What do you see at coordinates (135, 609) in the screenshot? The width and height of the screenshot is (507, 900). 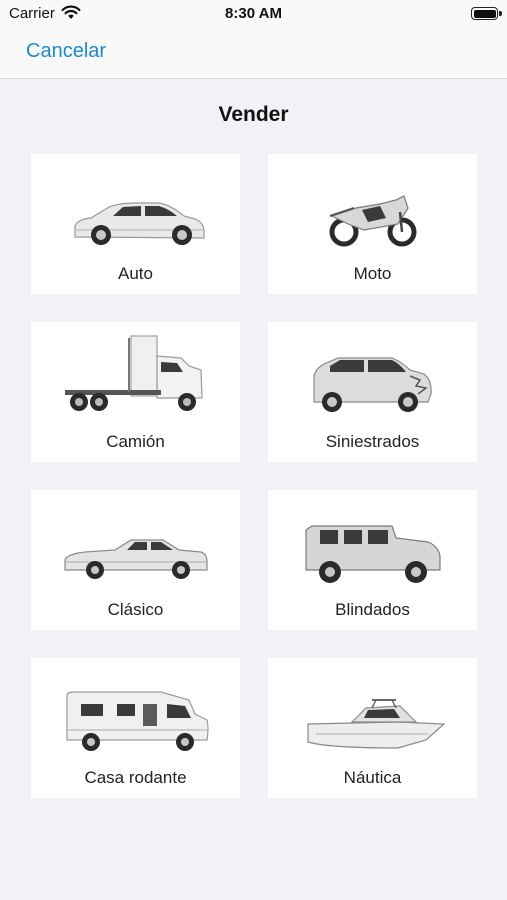 I see `category-label: Clásico` at bounding box center [135, 609].